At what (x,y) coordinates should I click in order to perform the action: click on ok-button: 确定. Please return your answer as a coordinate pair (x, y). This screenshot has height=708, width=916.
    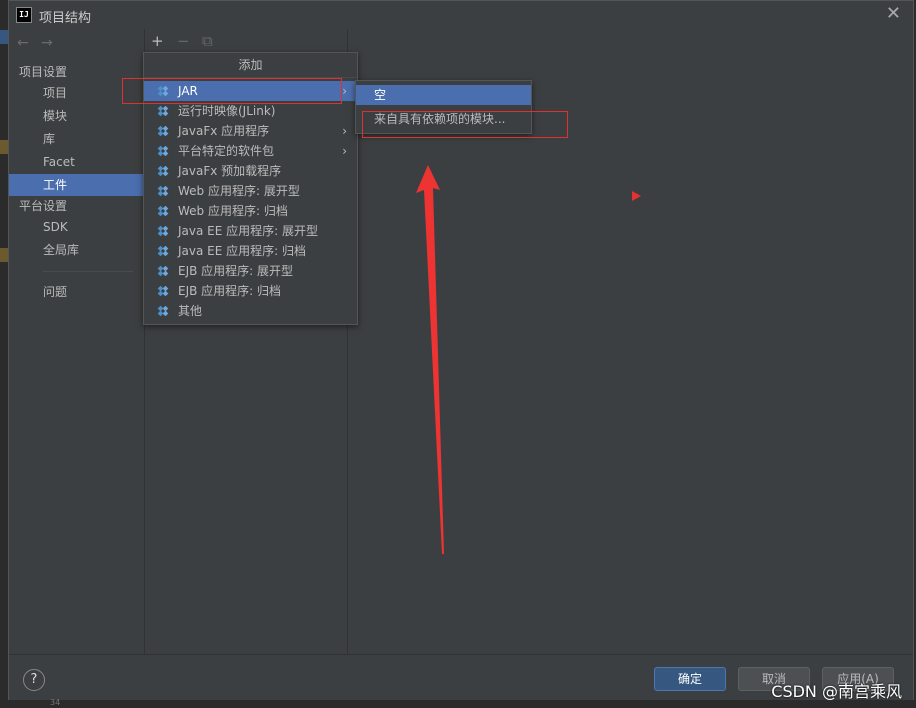
    Looking at the image, I should click on (690, 679).